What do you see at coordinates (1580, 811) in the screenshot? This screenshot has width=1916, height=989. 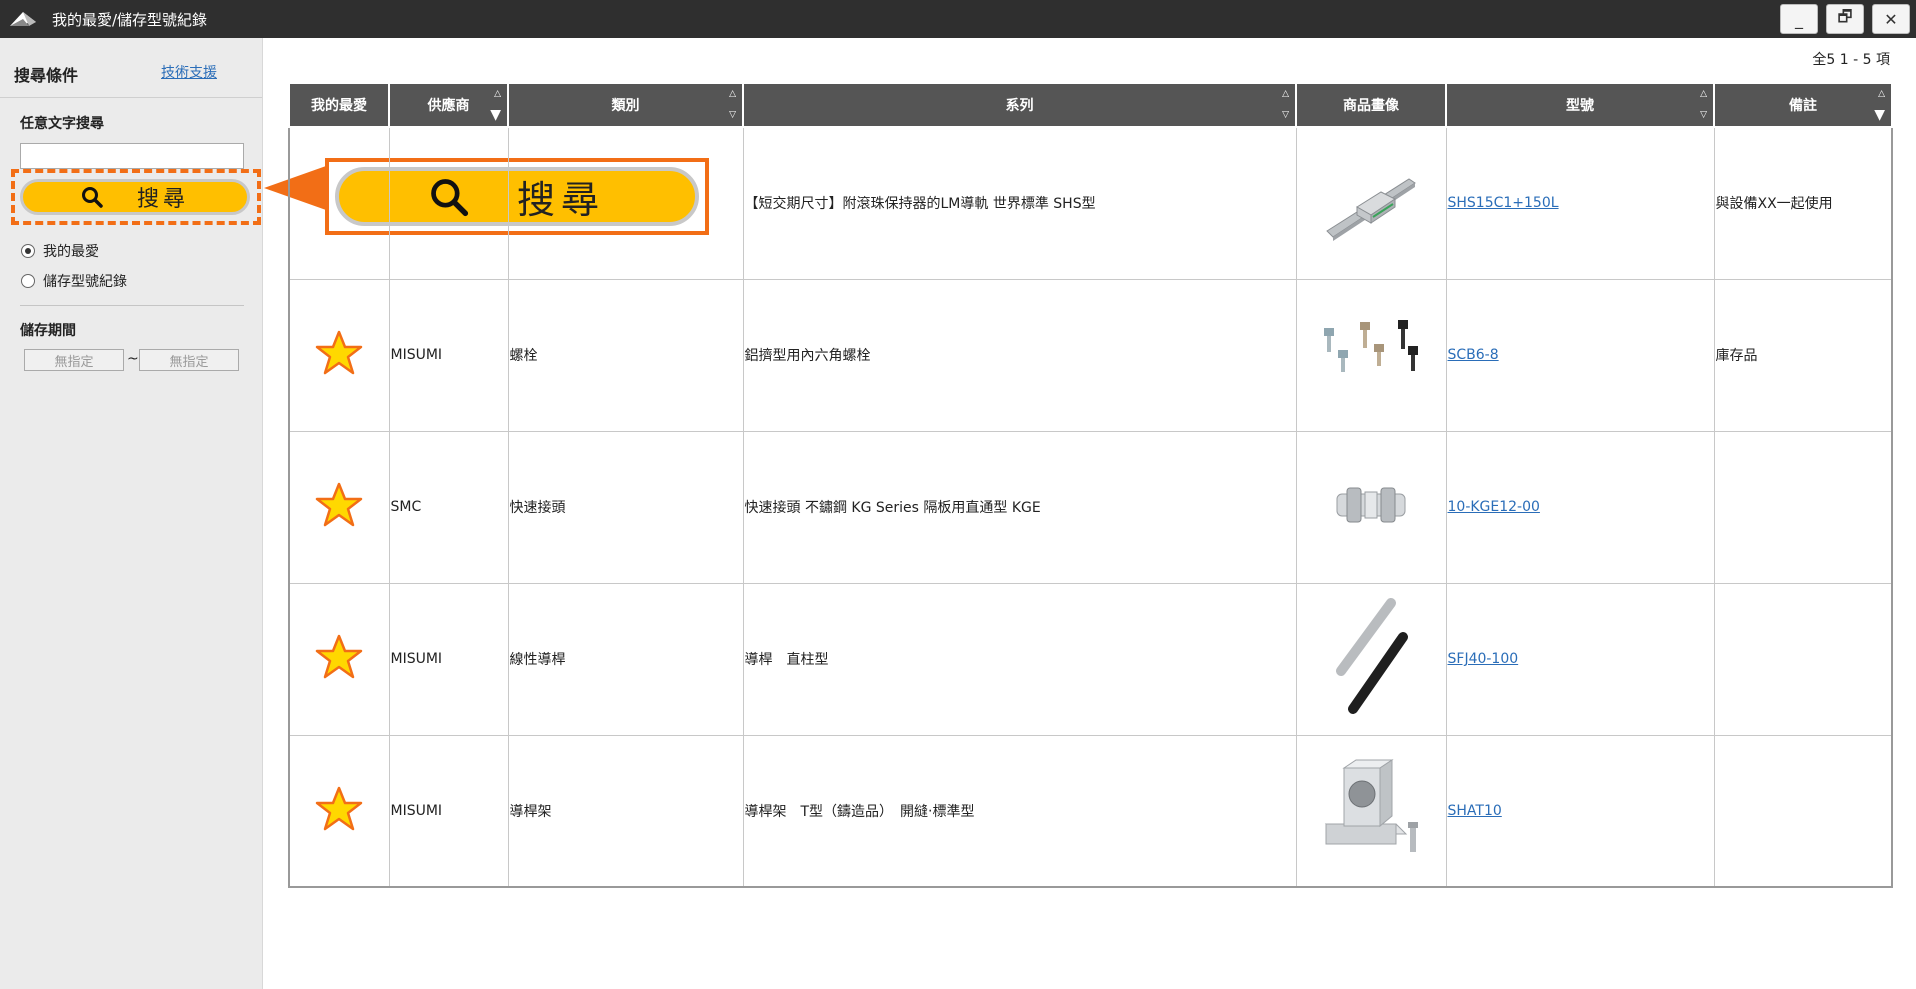 I see `model-cell: SHAT10` at bounding box center [1580, 811].